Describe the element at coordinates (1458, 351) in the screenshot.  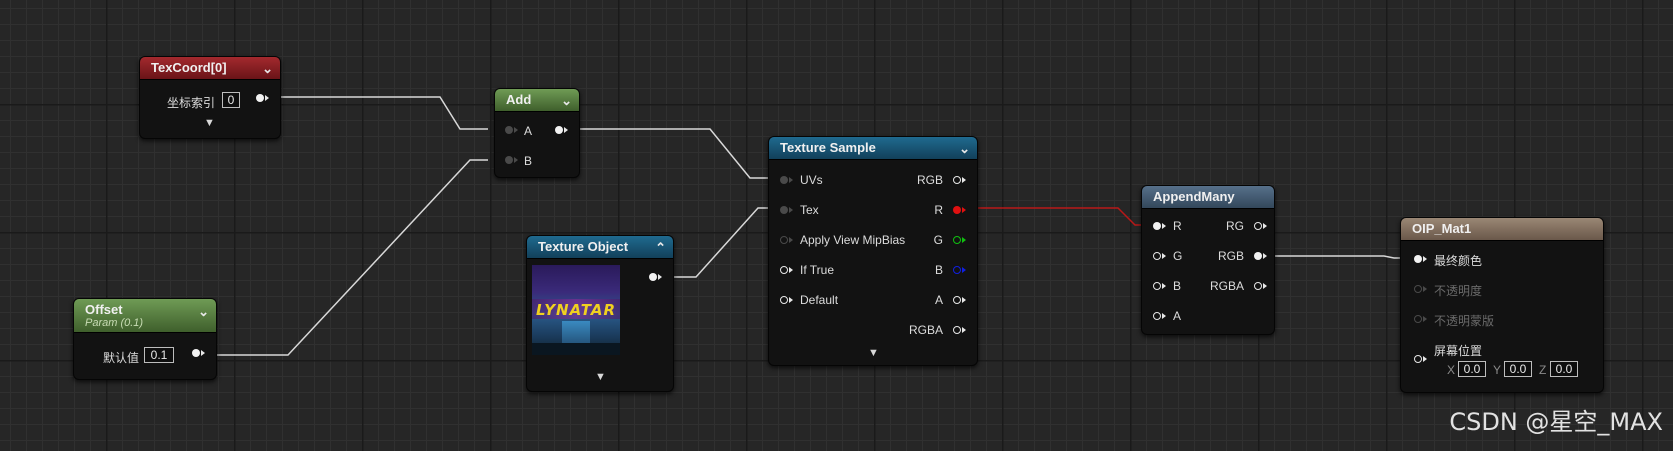
I see `screen-position-label: 屏幕位置` at that location.